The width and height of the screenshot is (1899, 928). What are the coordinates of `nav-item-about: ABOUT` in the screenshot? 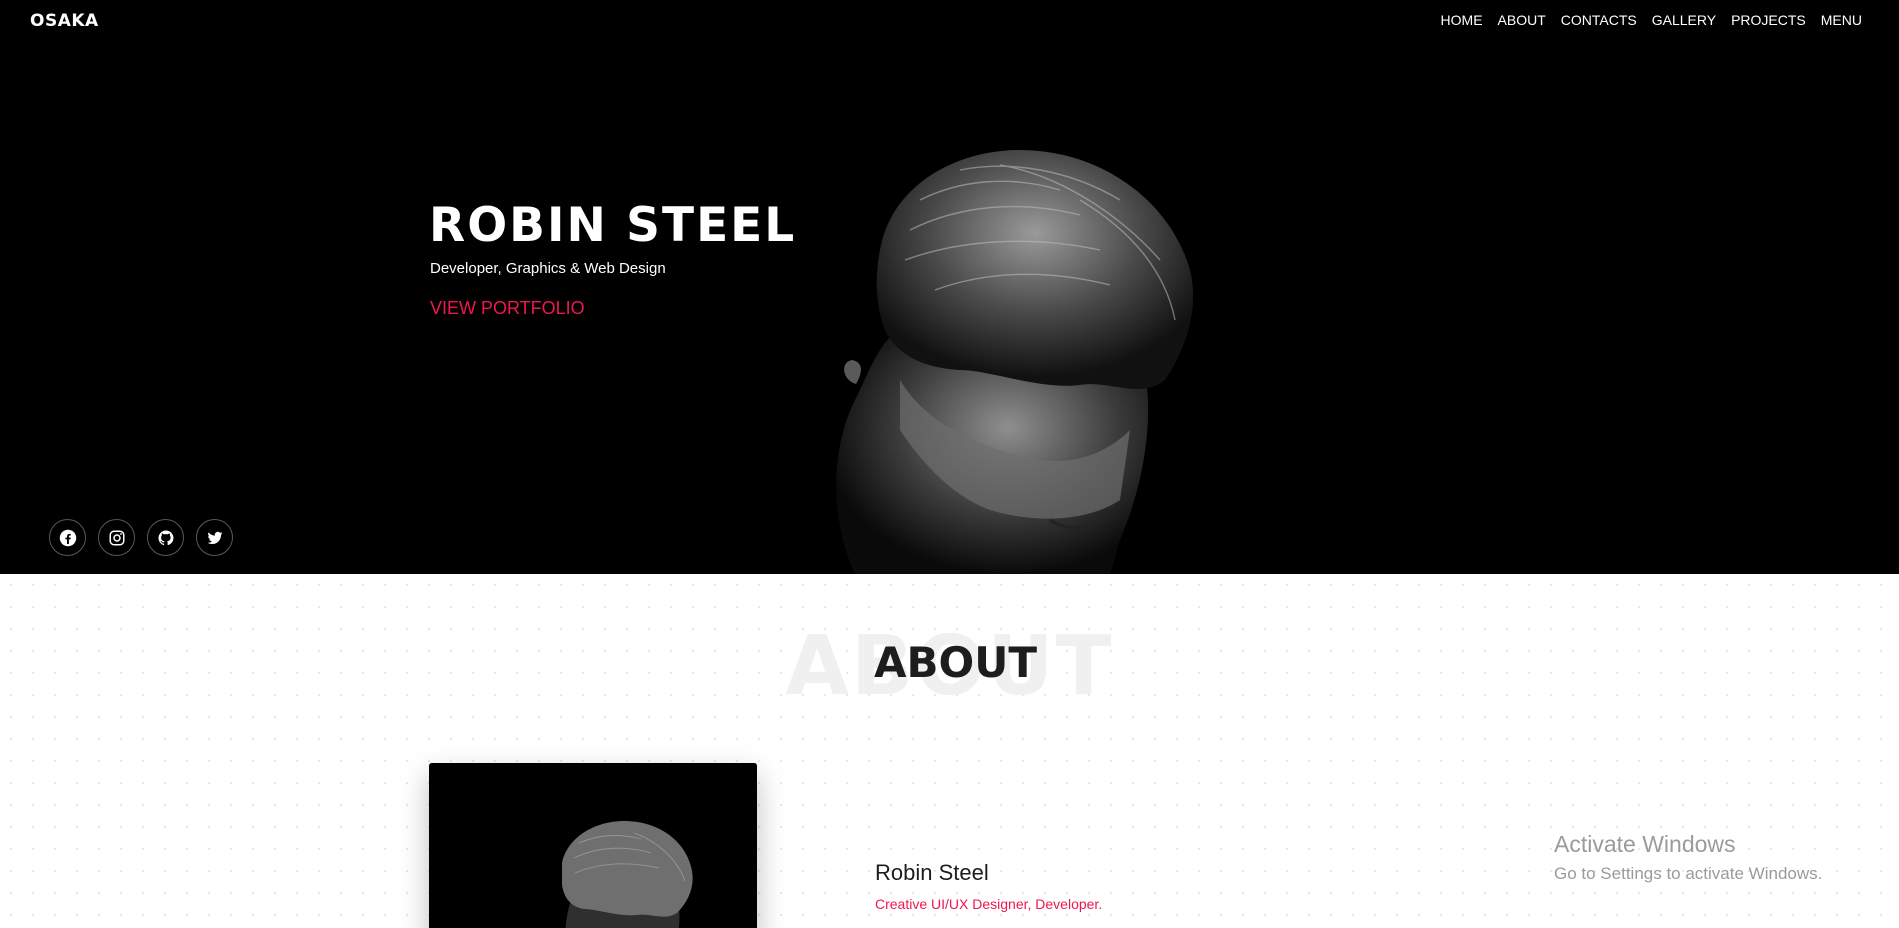 It's located at (1522, 20).